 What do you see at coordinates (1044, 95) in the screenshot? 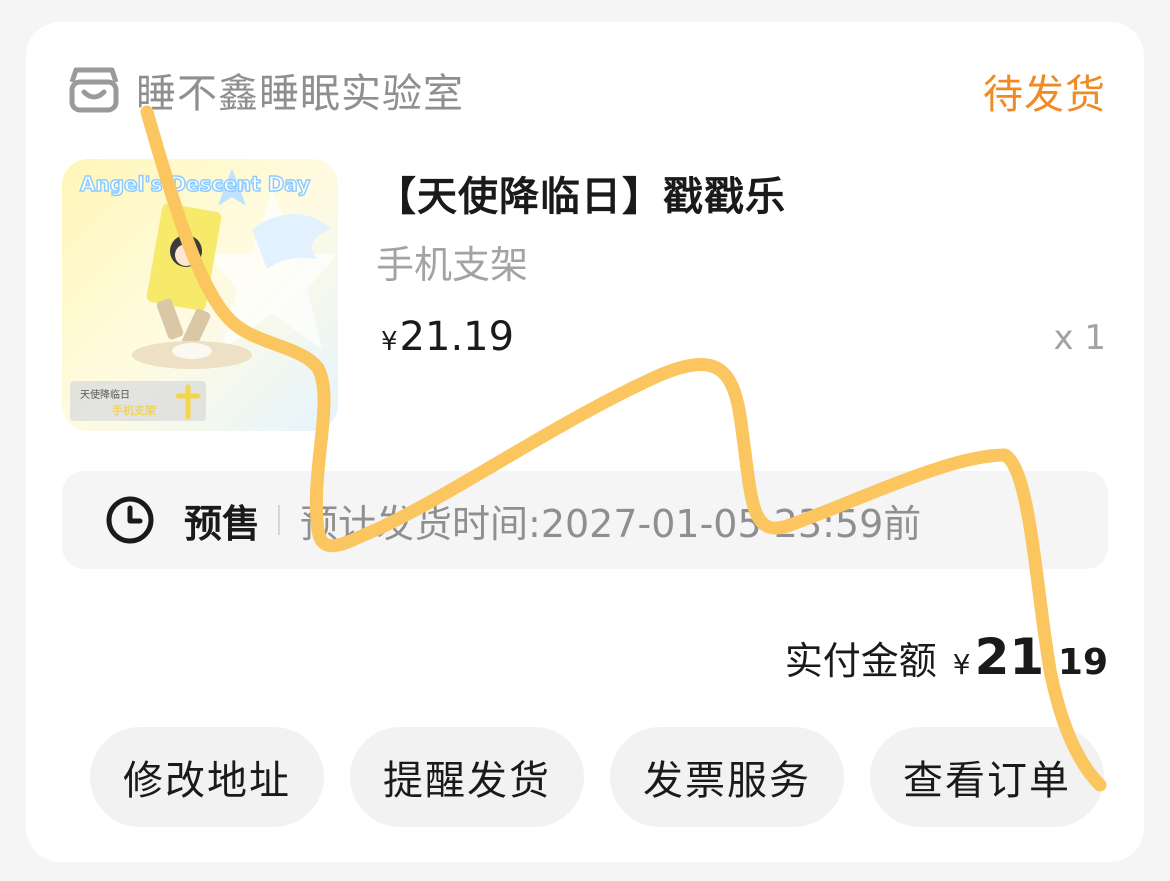
I see `order-status: 待发货` at bounding box center [1044, 95].